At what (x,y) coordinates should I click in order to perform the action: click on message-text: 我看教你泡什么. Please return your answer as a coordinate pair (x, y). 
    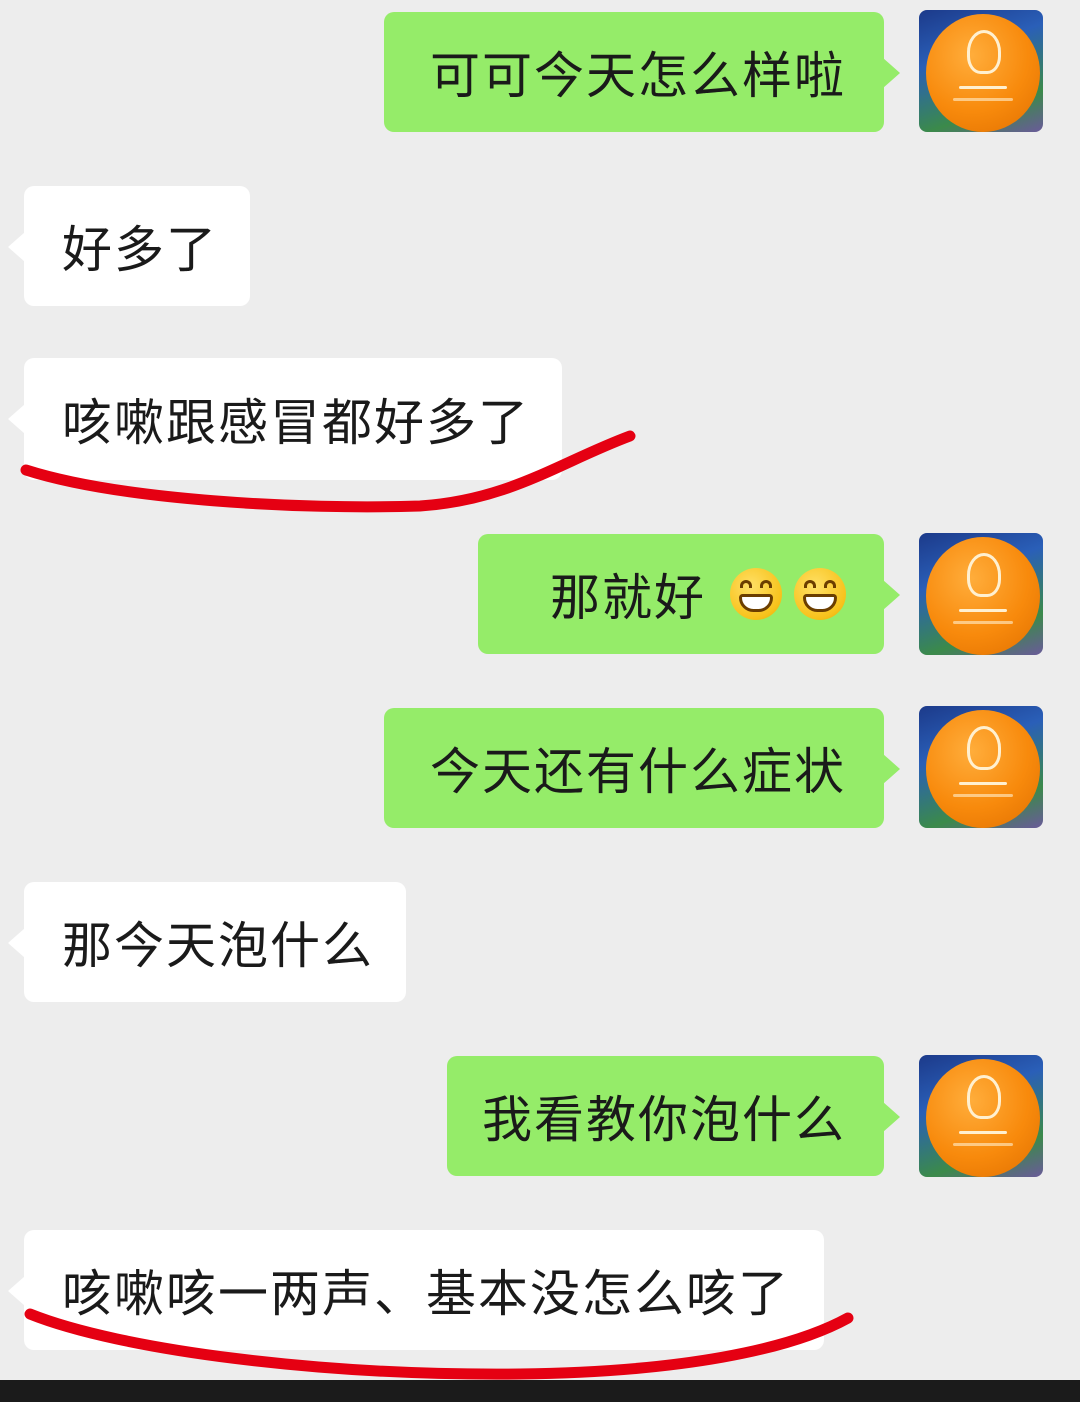
    Looking at the image, I should click on (664, 1120).